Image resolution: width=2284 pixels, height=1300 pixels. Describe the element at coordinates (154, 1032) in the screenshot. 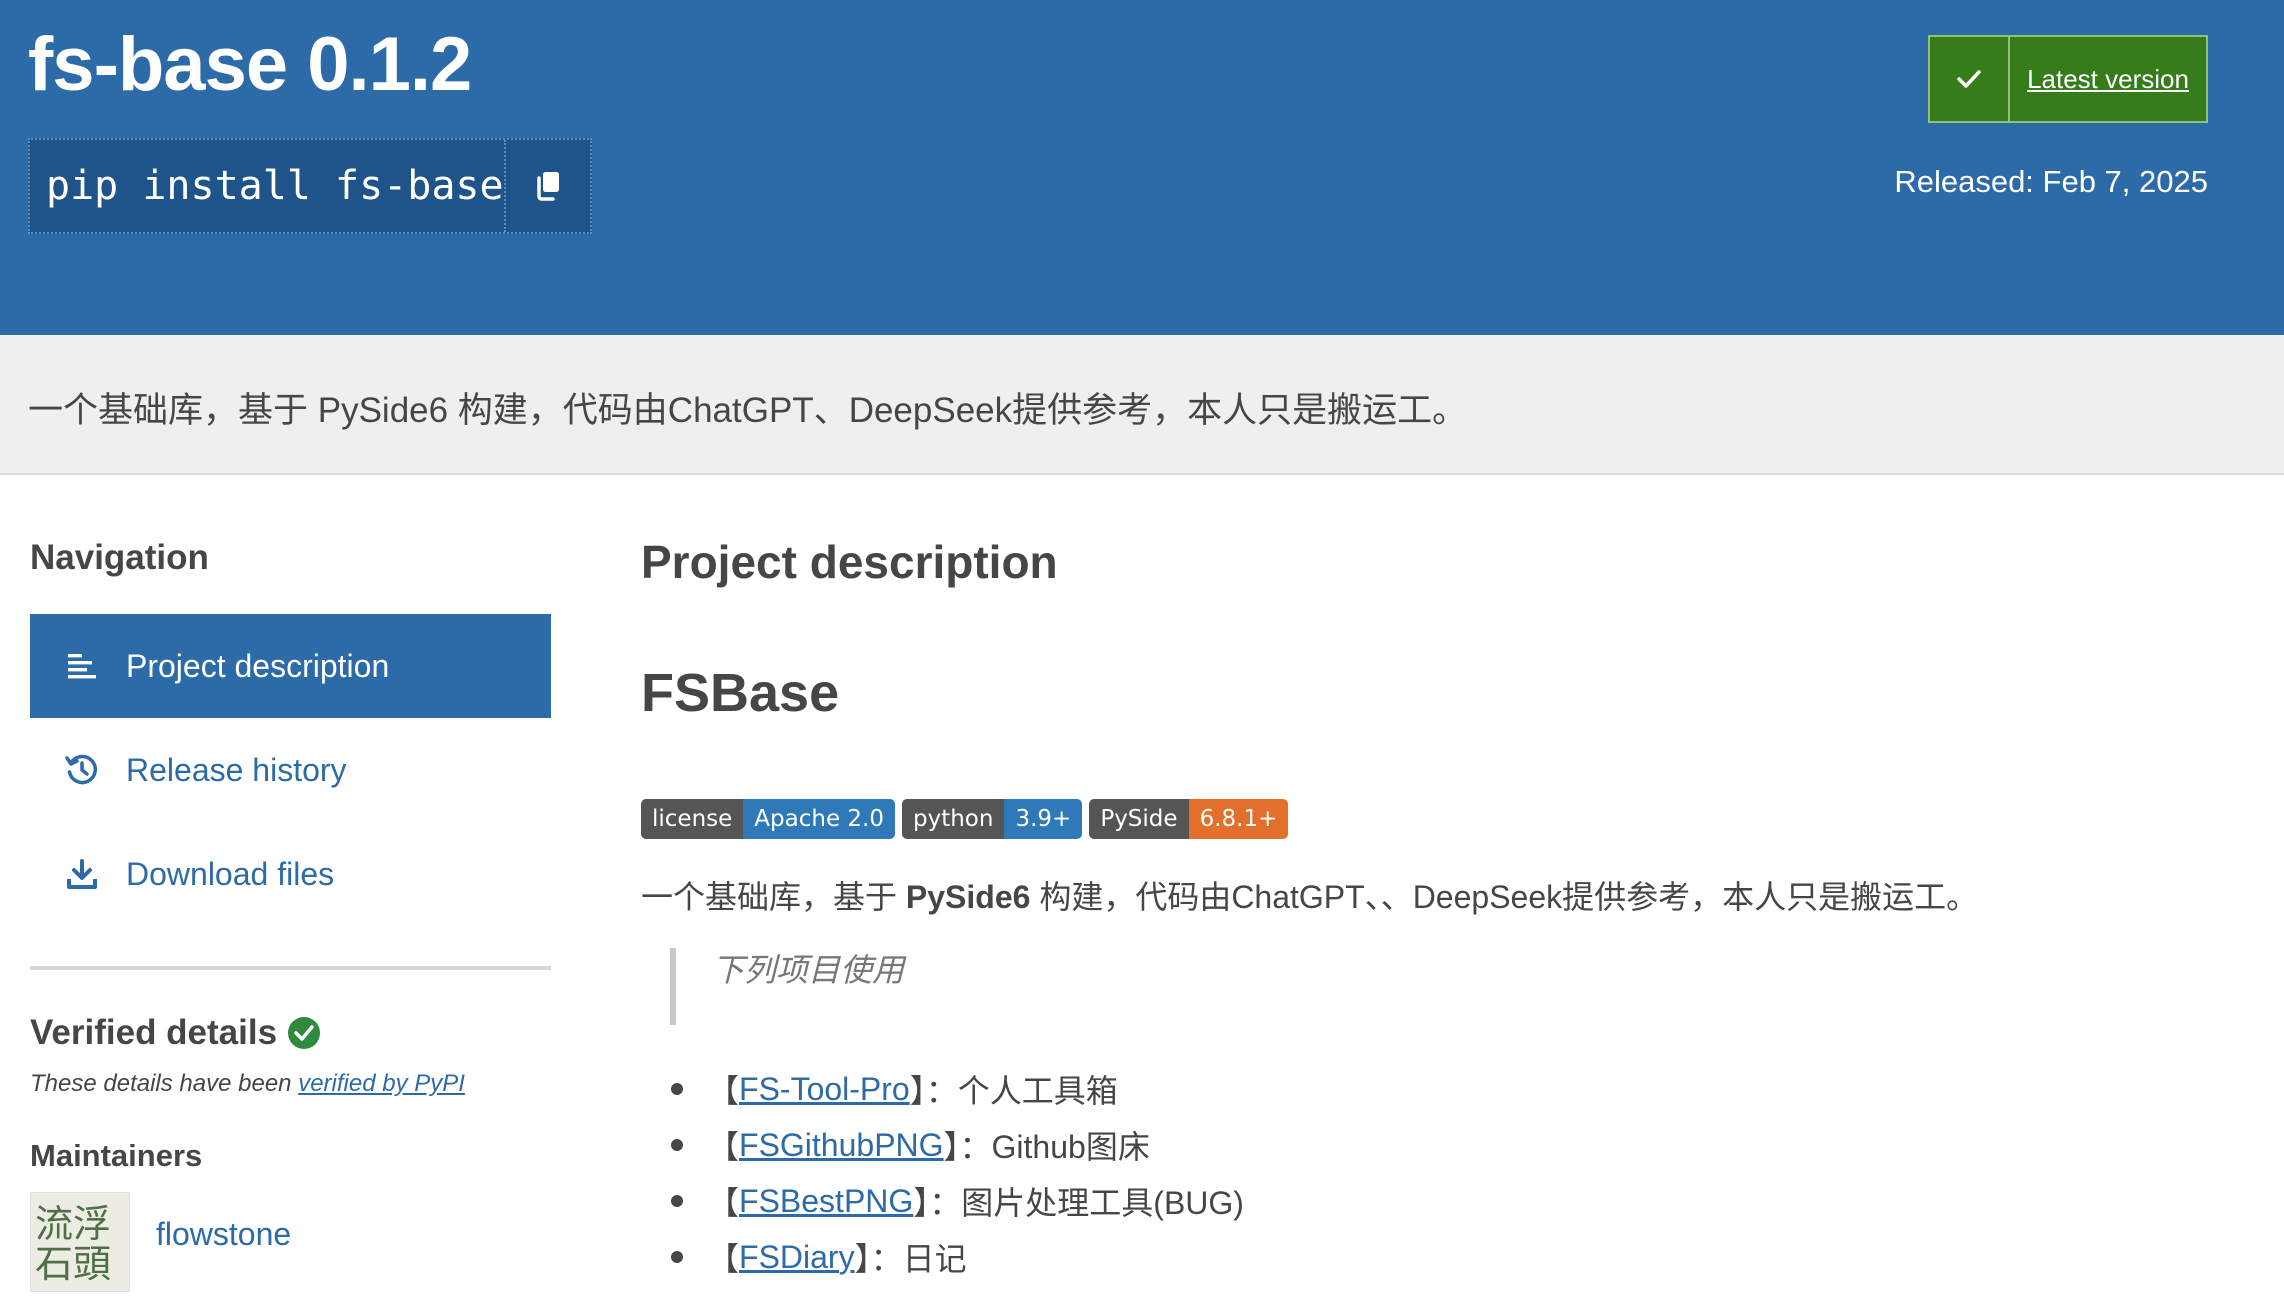

I see `verified-details-label: Verified details` at that location.